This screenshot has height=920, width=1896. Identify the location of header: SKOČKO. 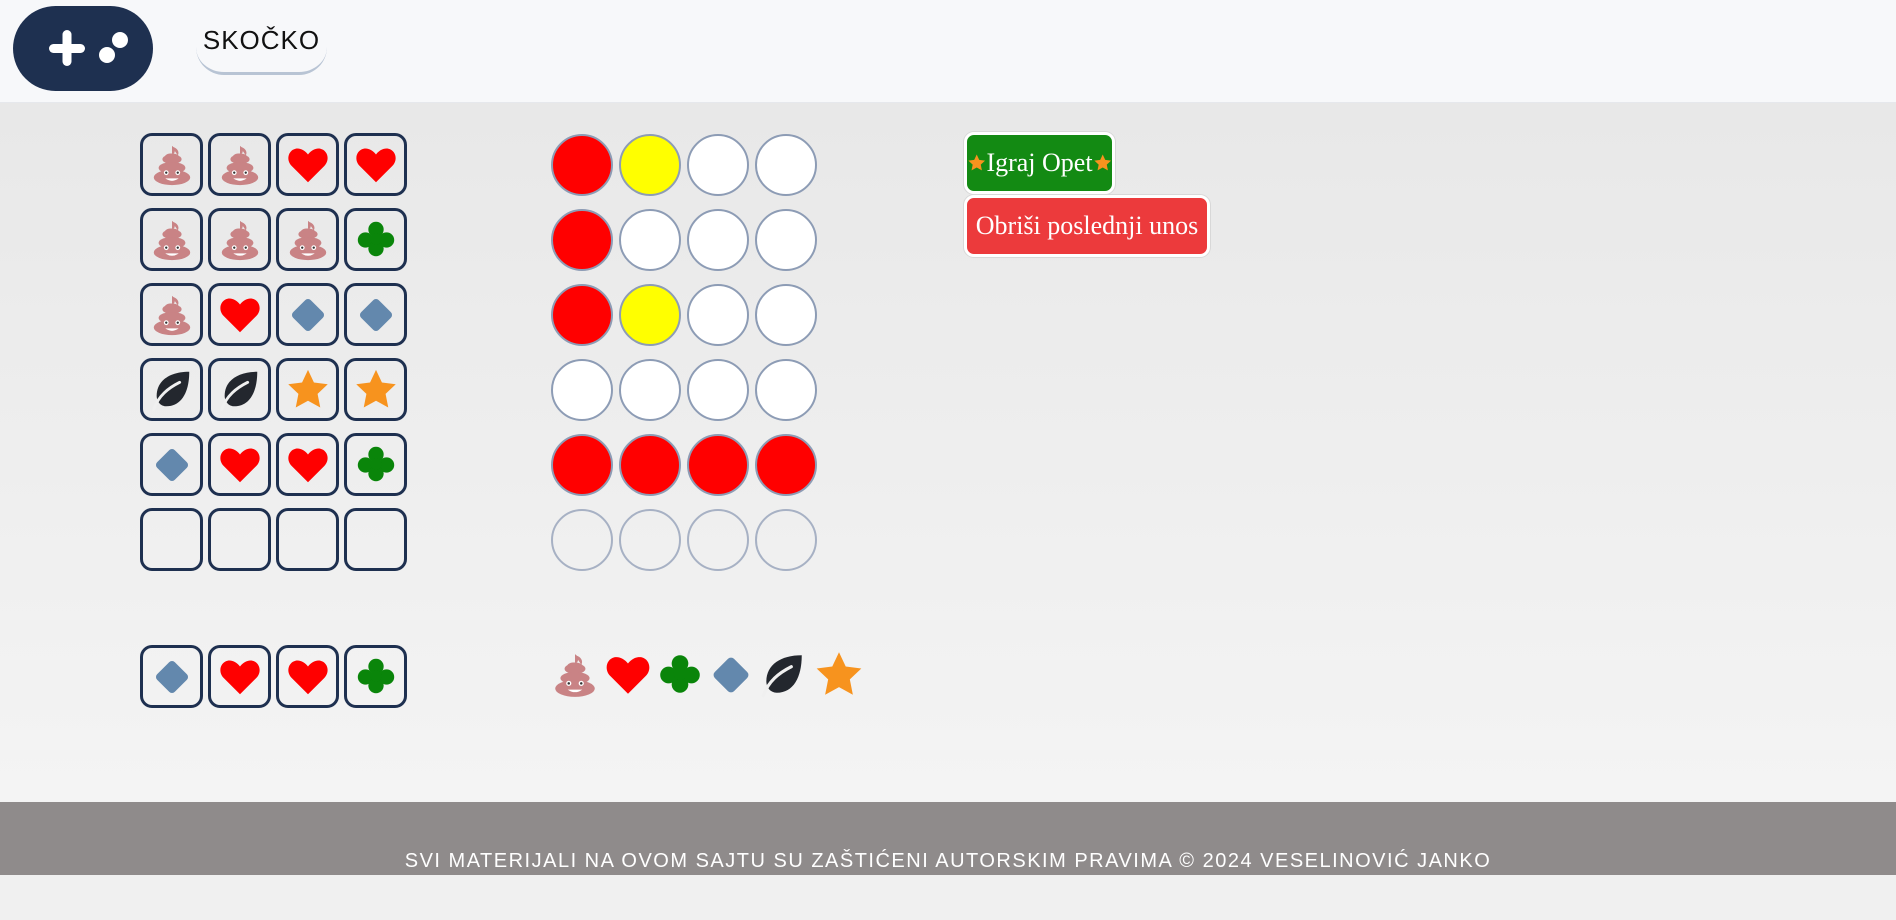
(948, 51).